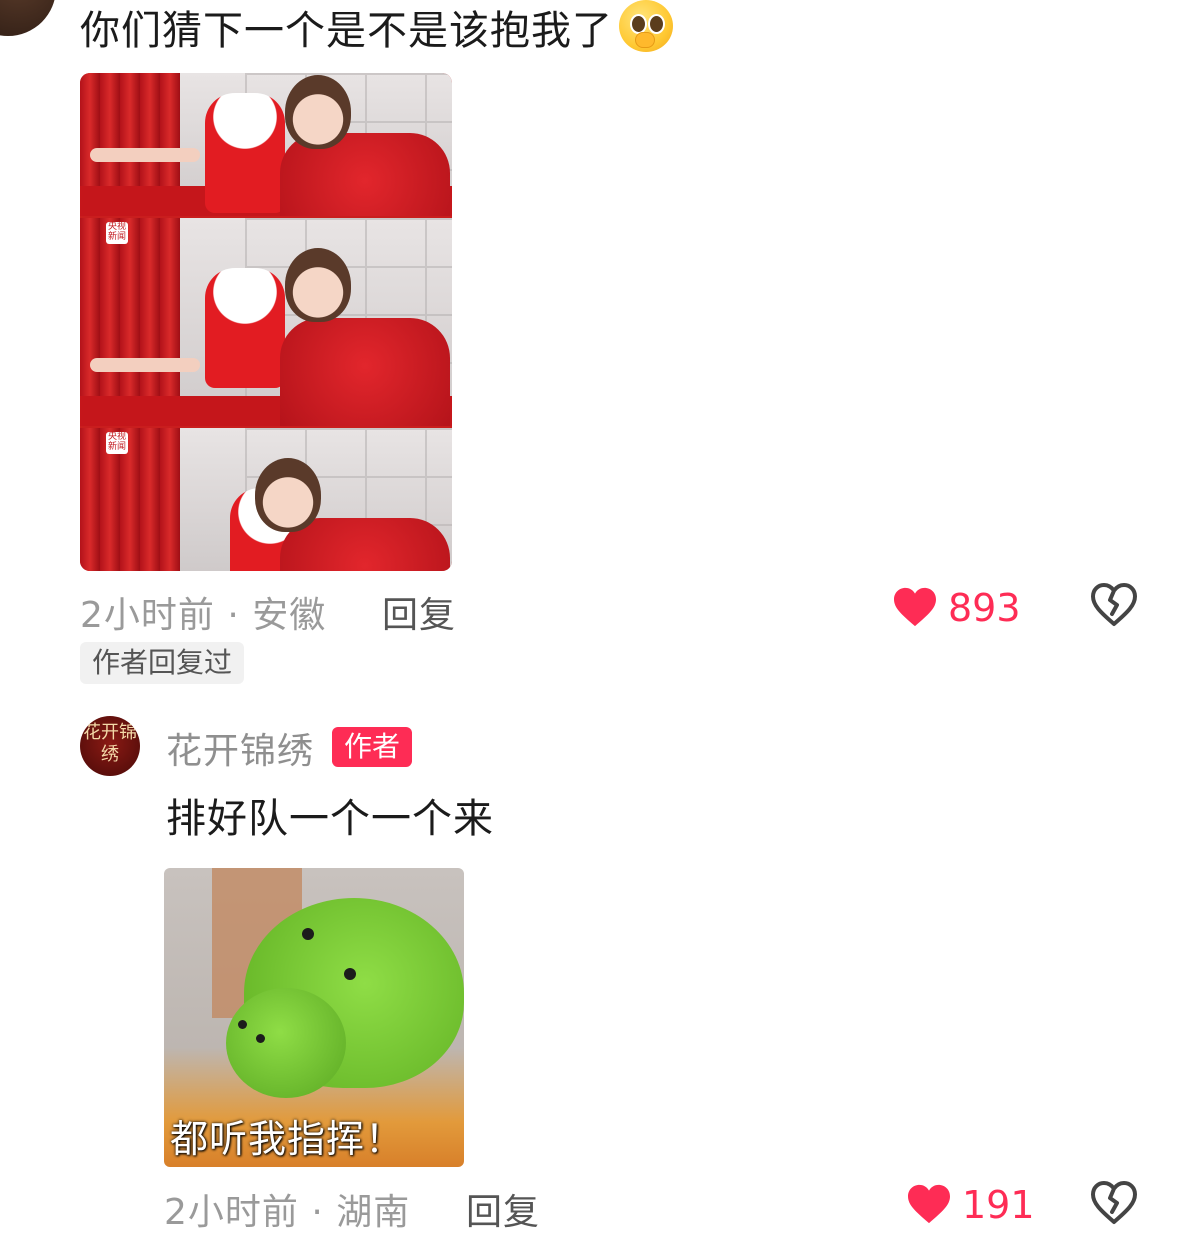  I want to click on author-avatar: 花开锦绣, so click(110, 746).